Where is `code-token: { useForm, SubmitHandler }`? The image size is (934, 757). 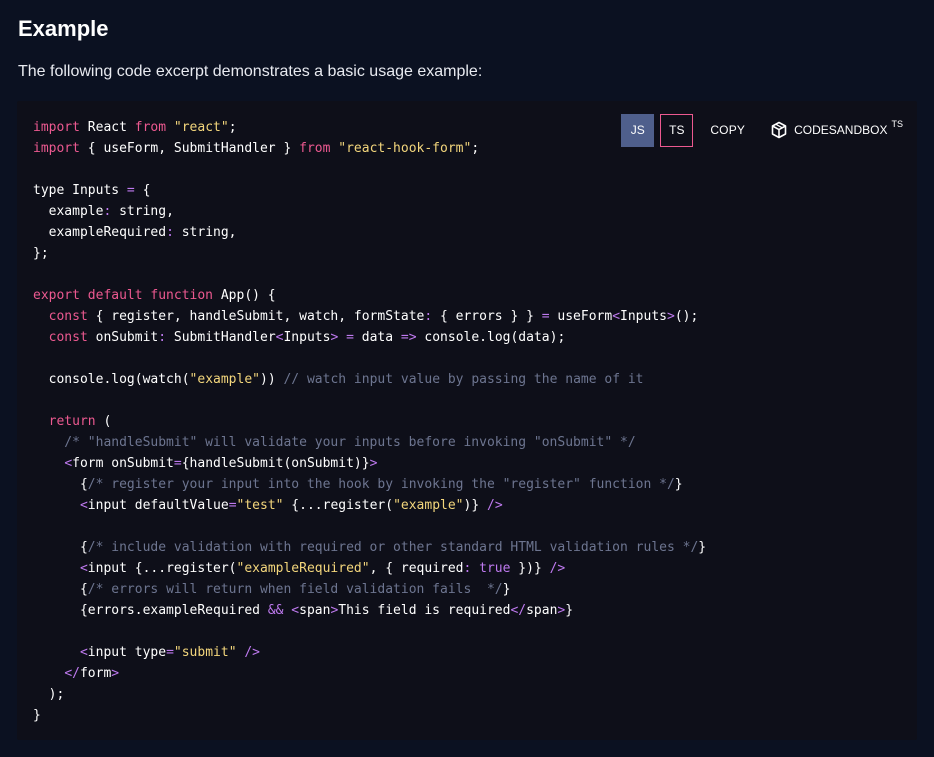
code-token: { useForm, SubmitHandler } is located at coordinates (189, 148).